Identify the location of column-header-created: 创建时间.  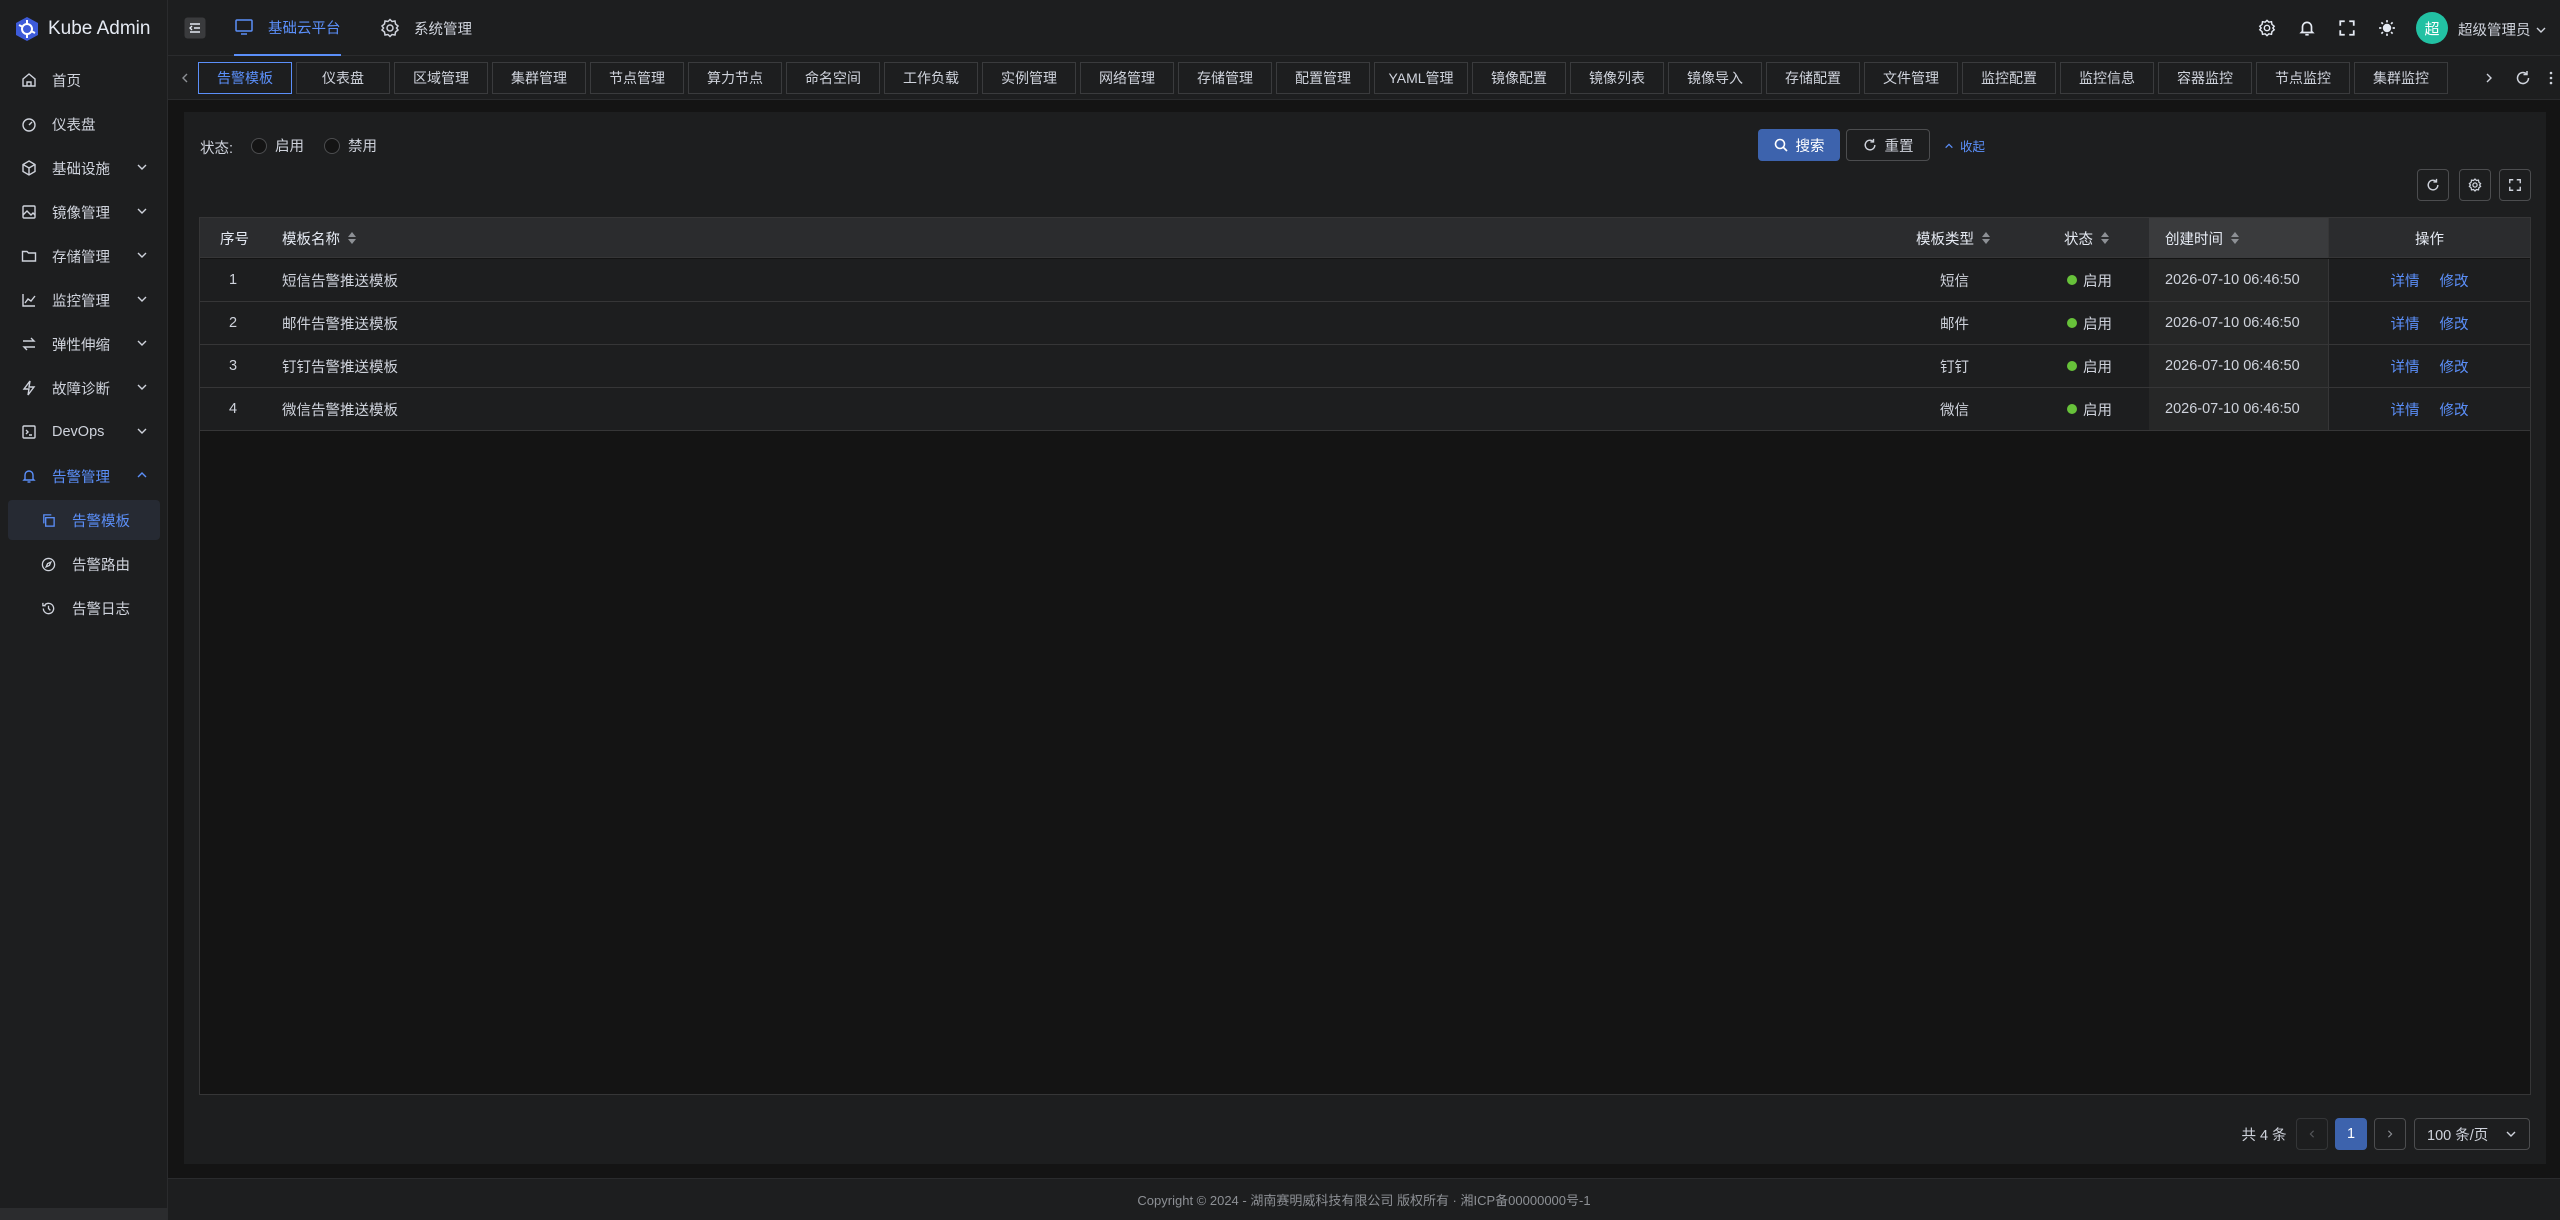
(2238, 238).